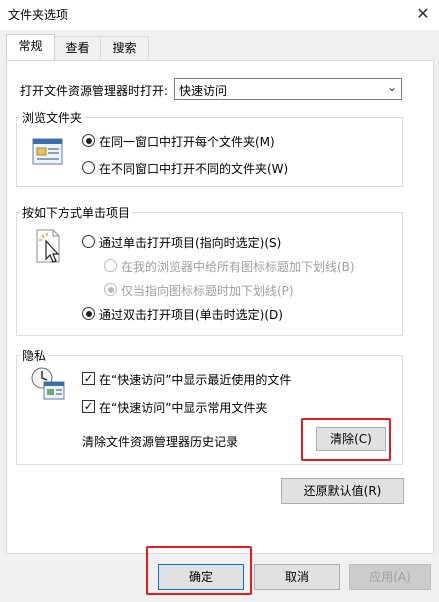  What do you see at coordinates (342, 491) in the screenshot?
I see `restore-defaults-button: 还原默认值(R)` at bounding box center [342, 491].